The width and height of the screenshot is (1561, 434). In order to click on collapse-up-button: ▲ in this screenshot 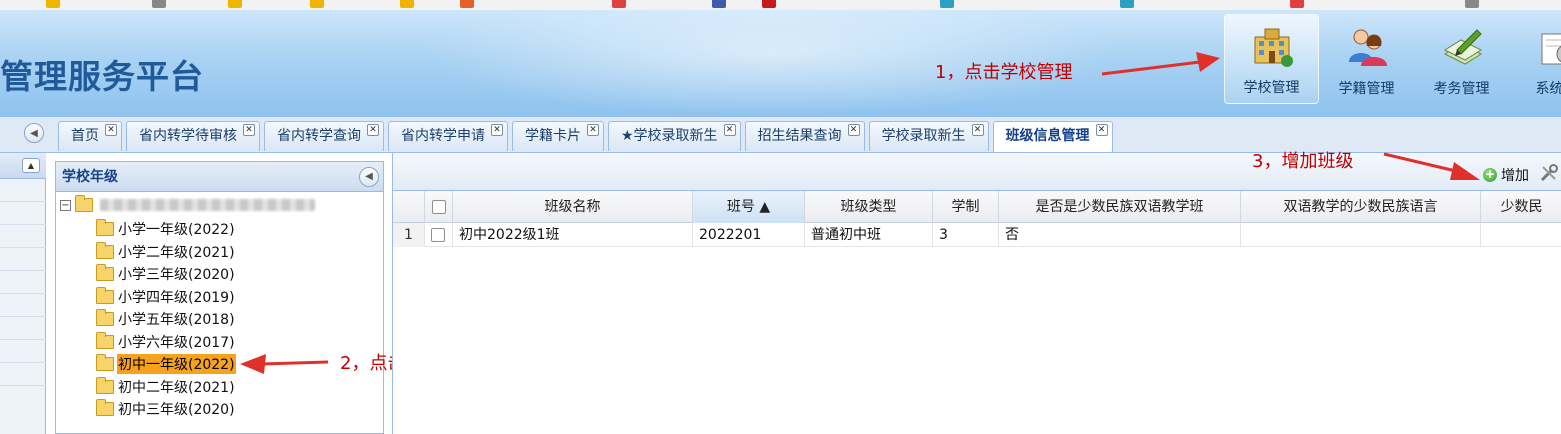, I will do `click(31, 165)`.